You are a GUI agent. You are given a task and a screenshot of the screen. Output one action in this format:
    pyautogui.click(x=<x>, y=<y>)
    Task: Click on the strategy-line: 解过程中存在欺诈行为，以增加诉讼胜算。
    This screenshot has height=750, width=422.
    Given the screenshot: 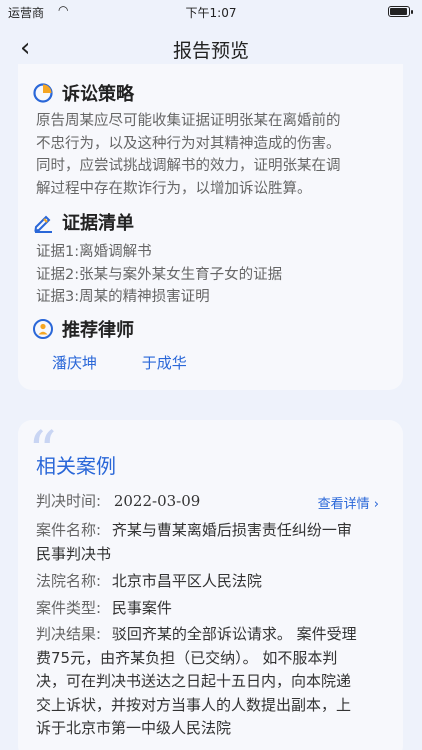 What is the action you would take?
    pyautogui.click(x=174, y=188)
    